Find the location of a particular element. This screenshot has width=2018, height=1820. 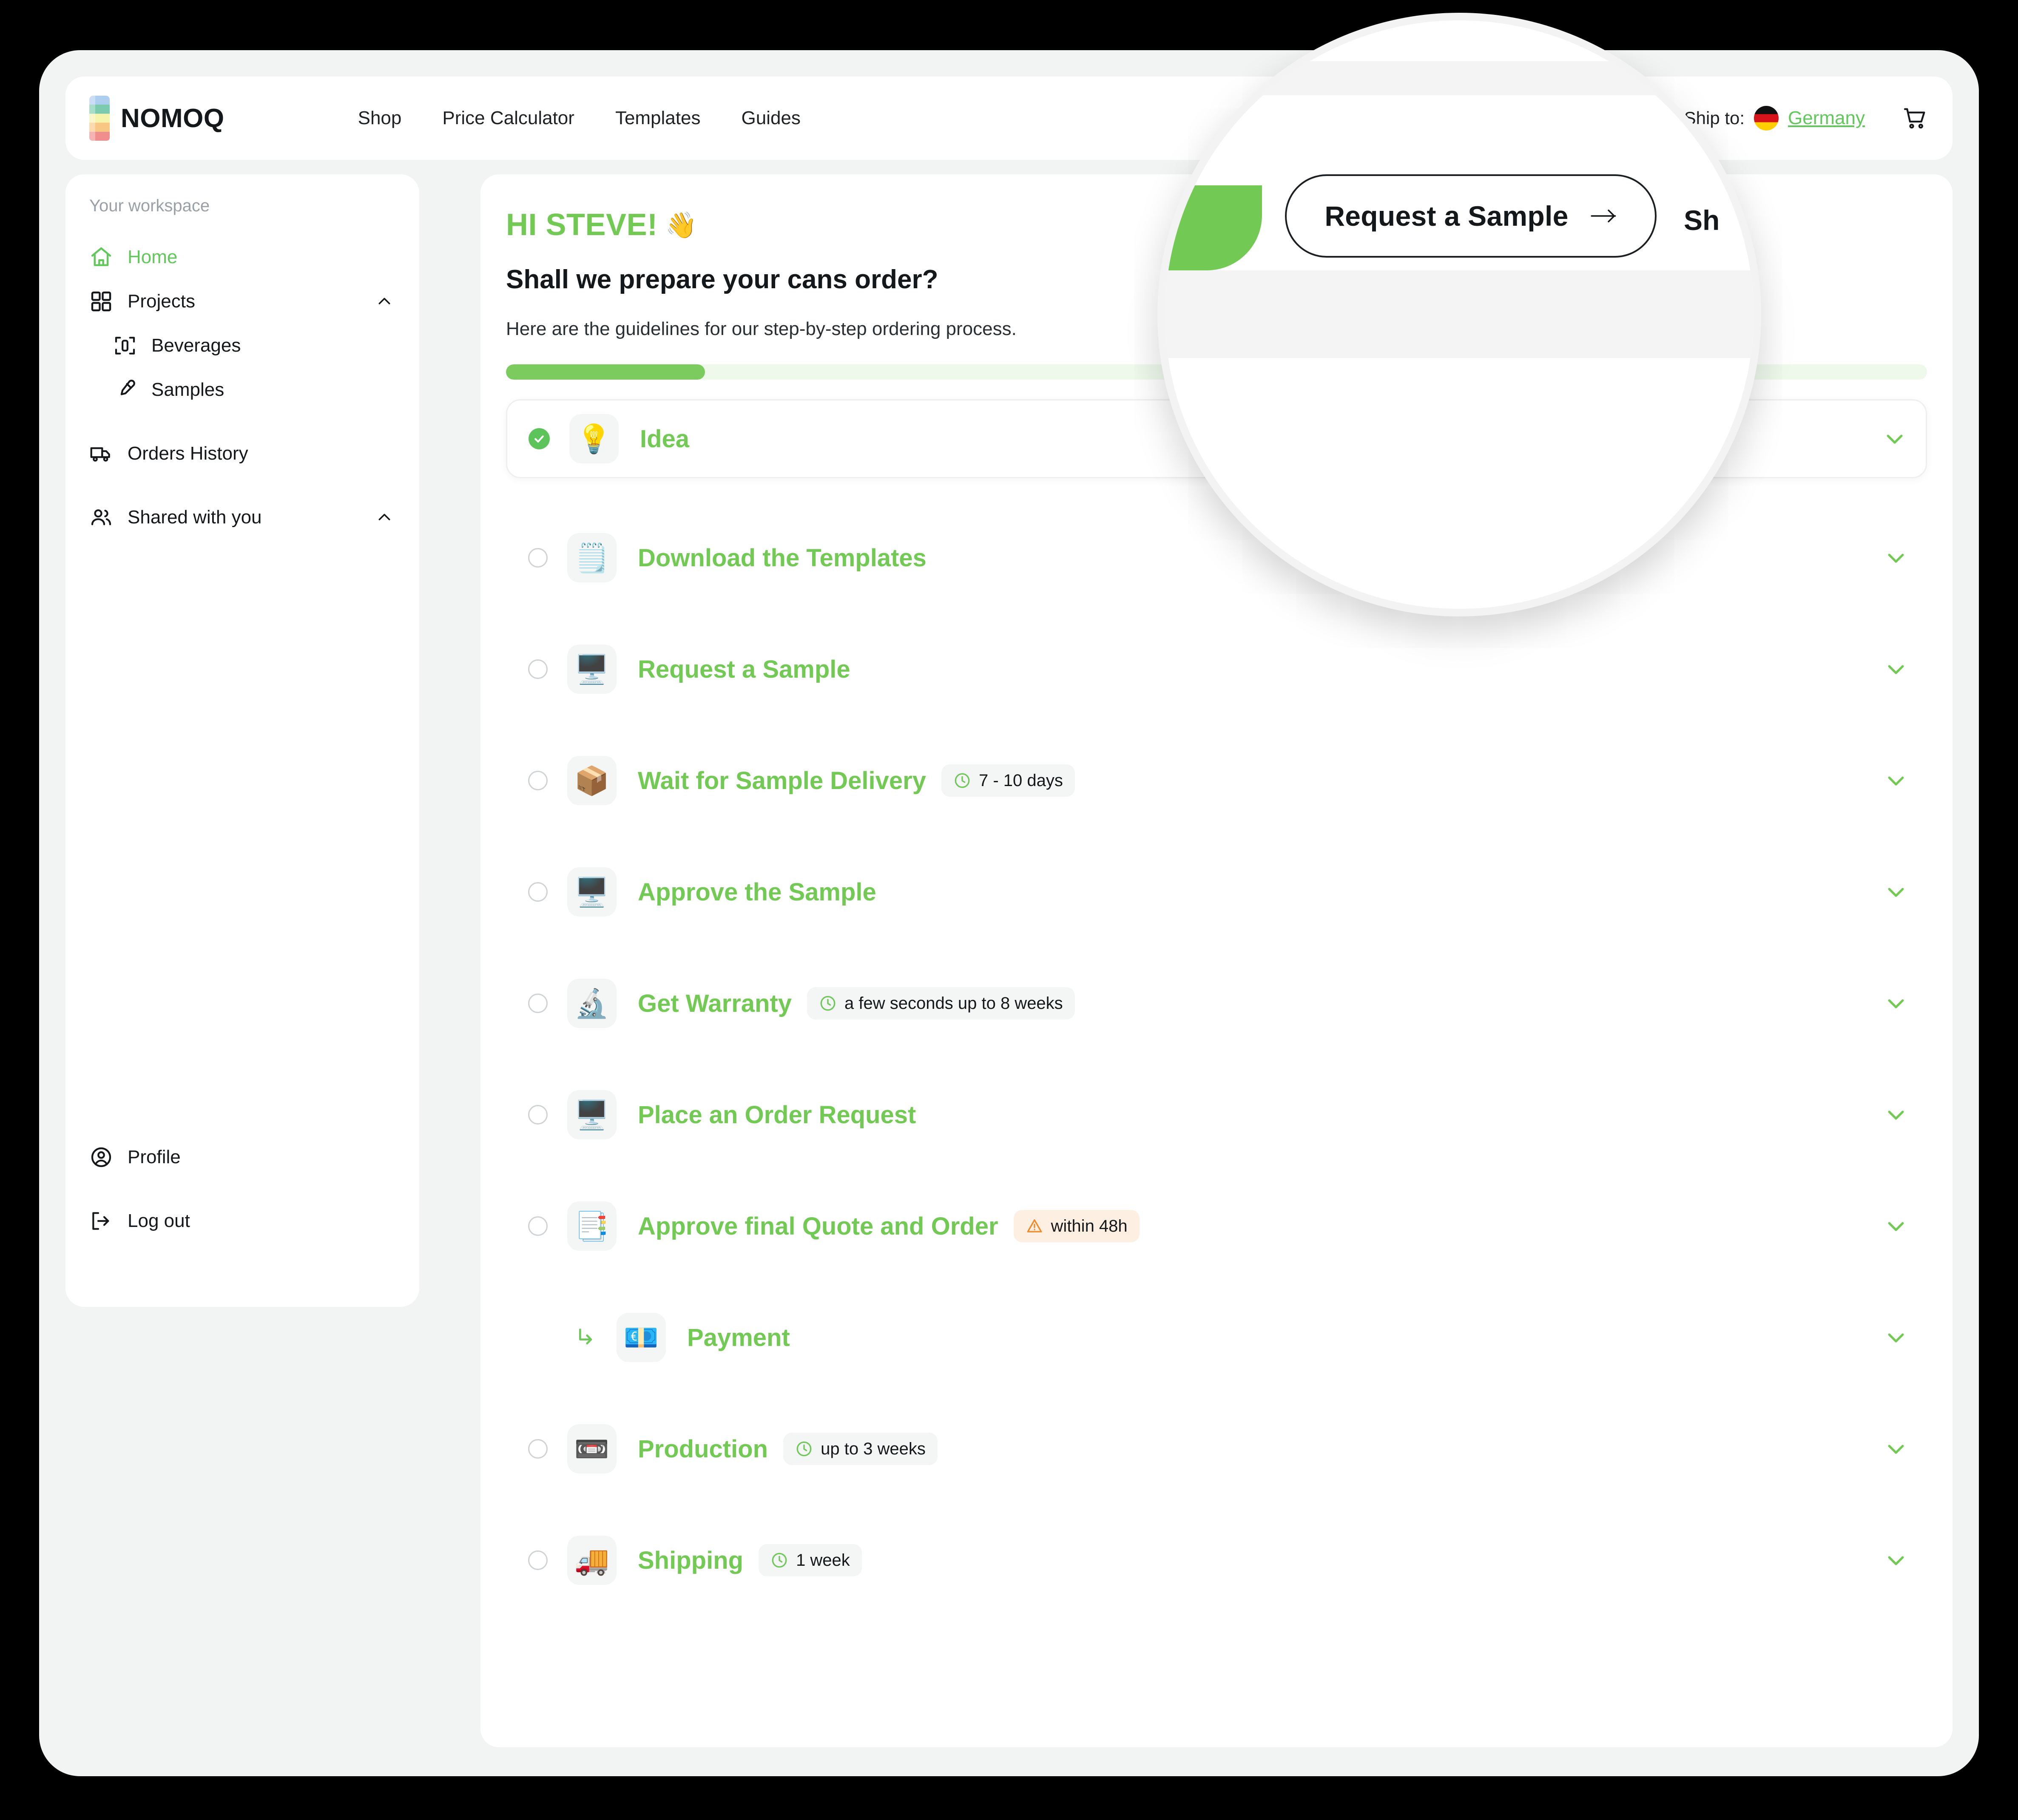

step-row-shipping: 🚚 Shipping 1 week is located at coordinates (1216, 1560).